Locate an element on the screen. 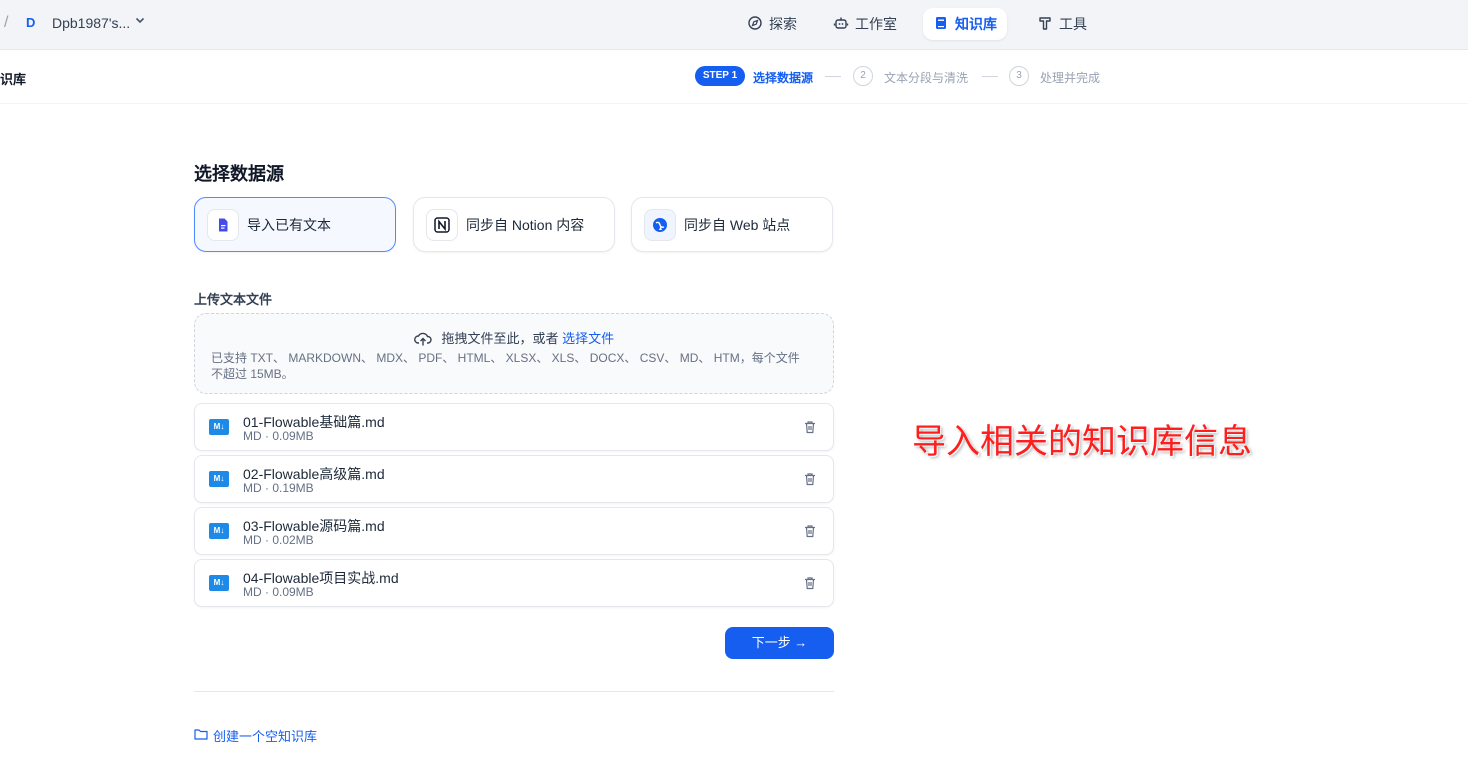 Image resolution: width=1468 pixels, height=783 pixels. compass-icon is located at coordinates (755, 24).